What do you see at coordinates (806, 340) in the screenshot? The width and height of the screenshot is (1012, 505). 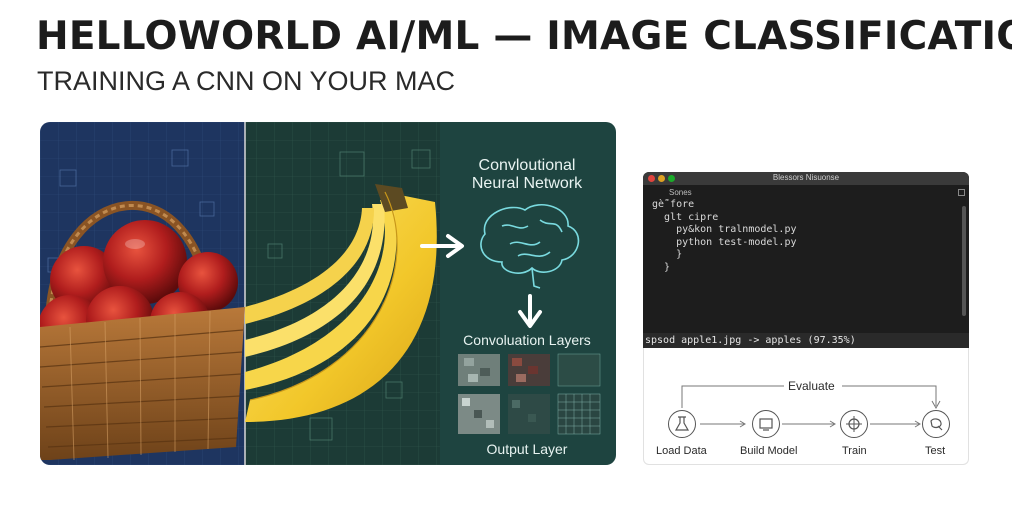 I see `terminal-status-line: spsod apple1.jpg -> apples (97.35%)` at bounding box center [806, 340].